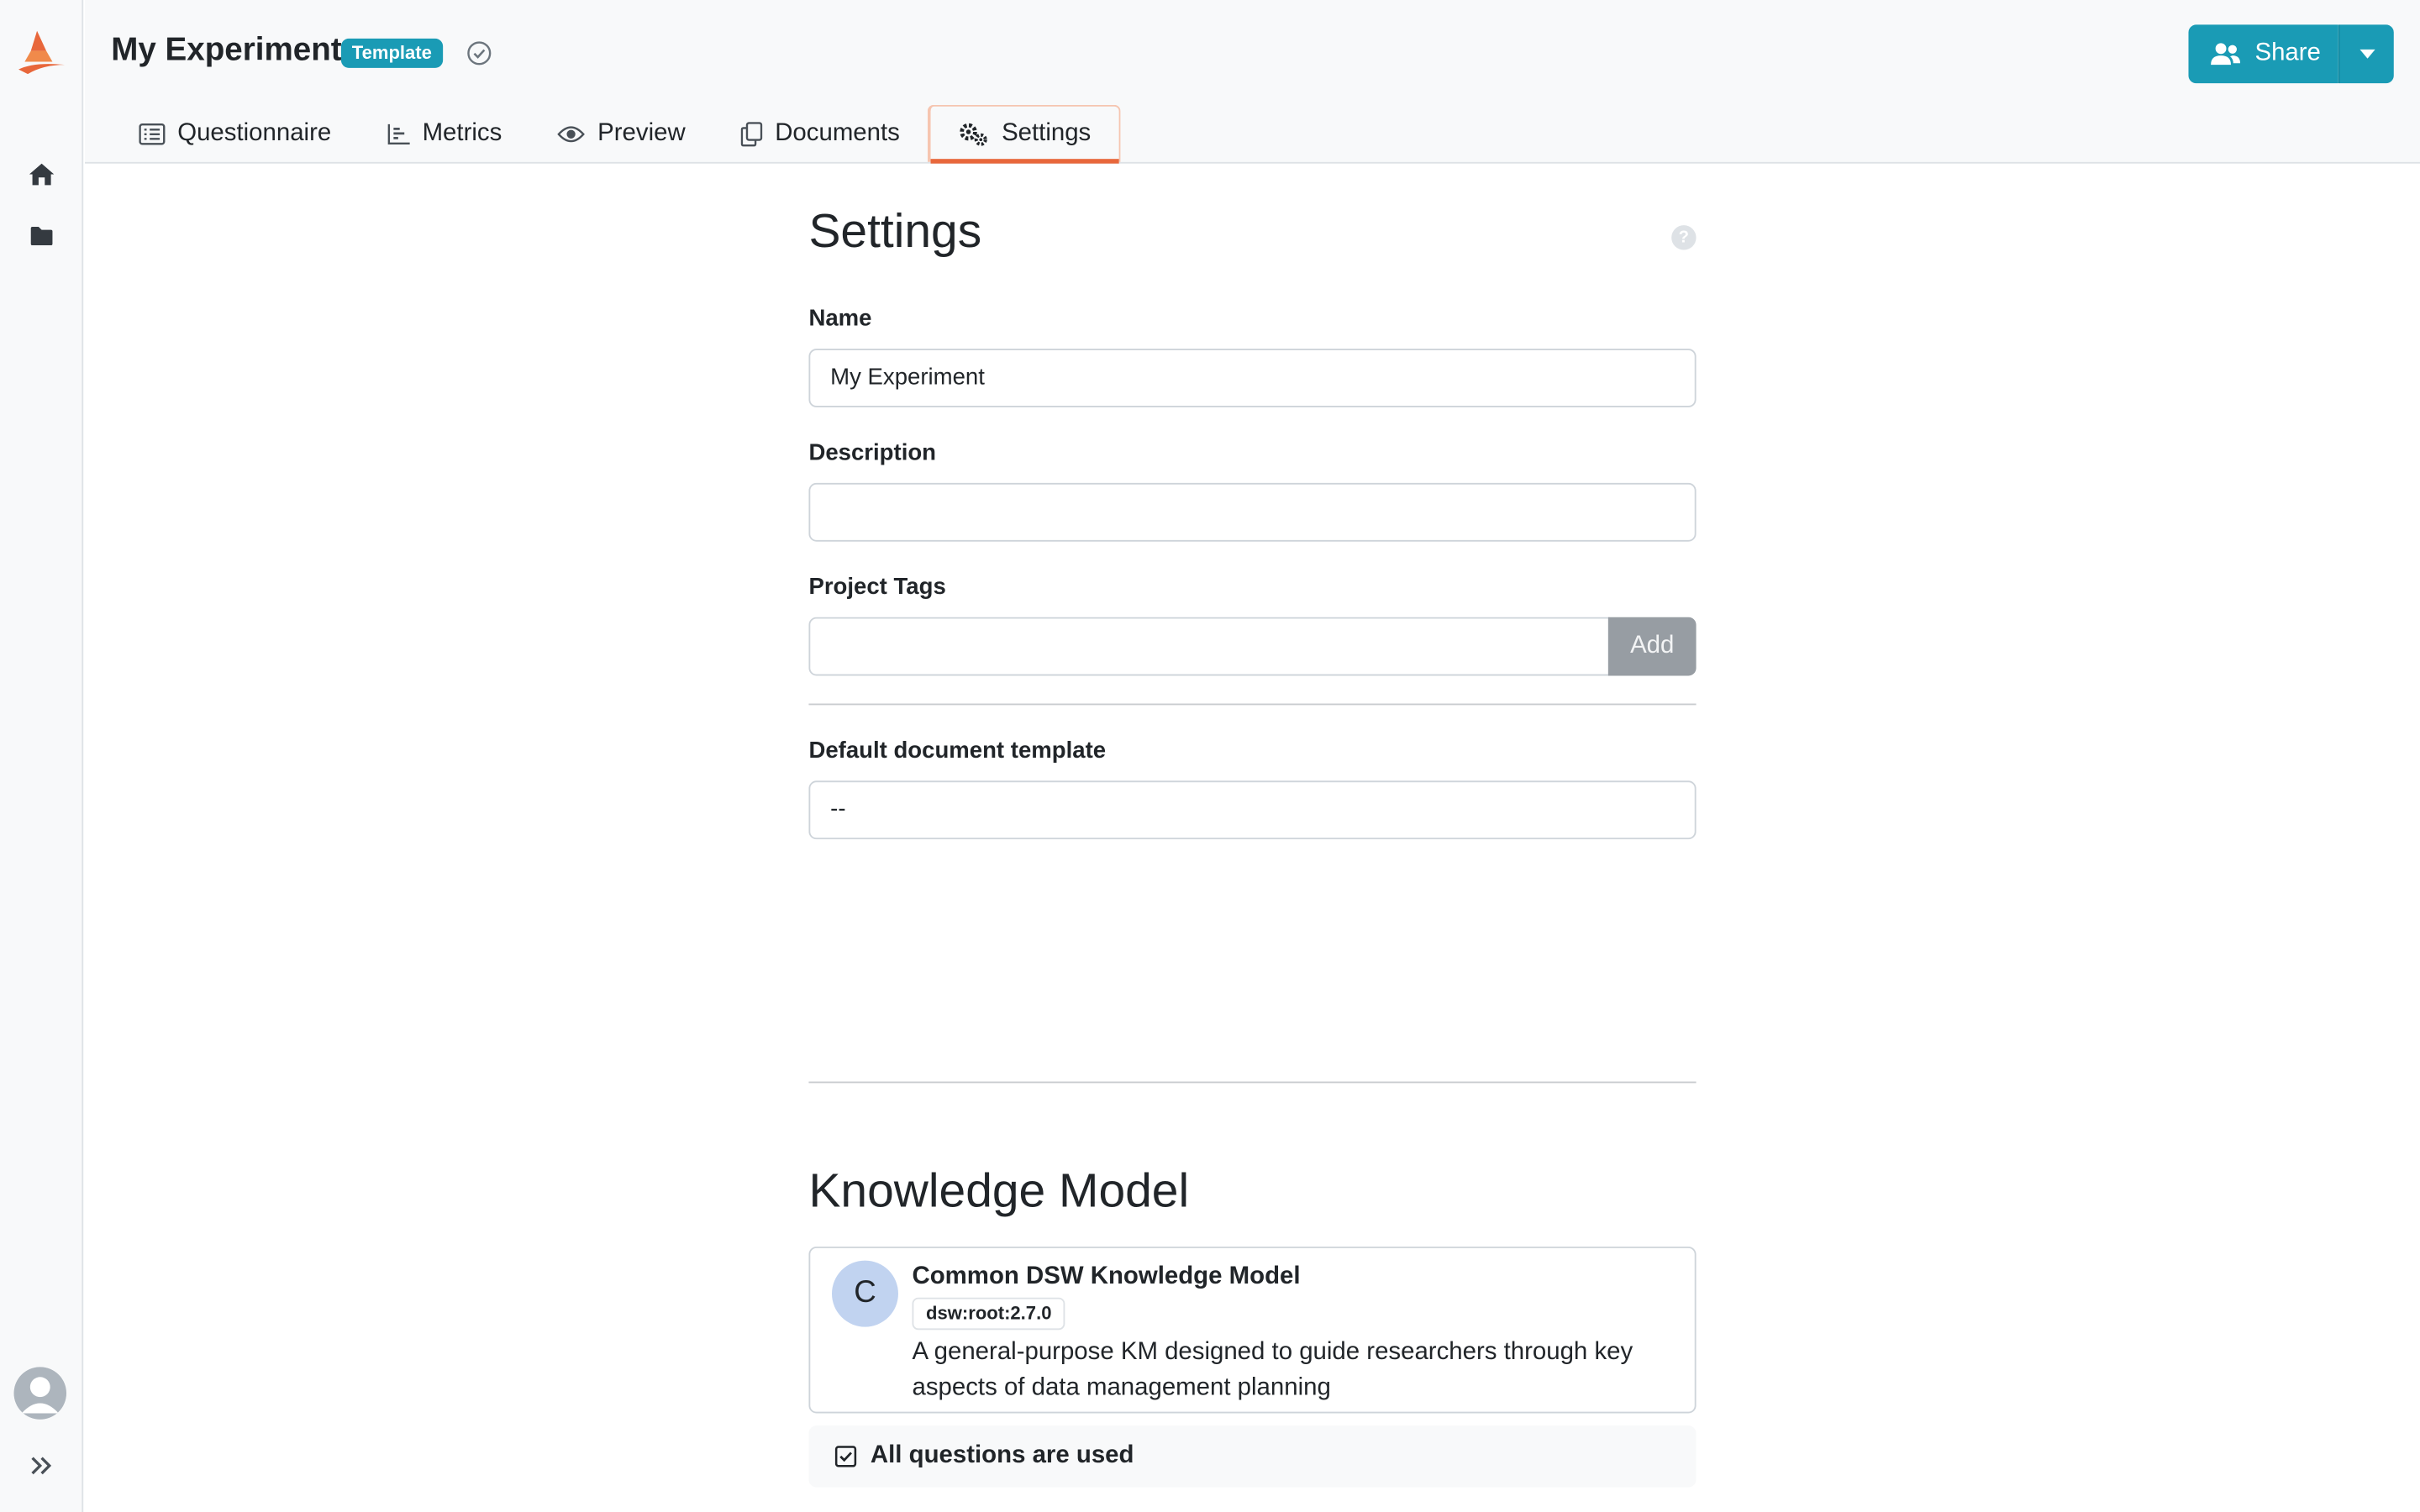  What do you see at coordinates (872, 452) in the screenshot?
I see `description-label: Description` at bounding box center [872, 452].